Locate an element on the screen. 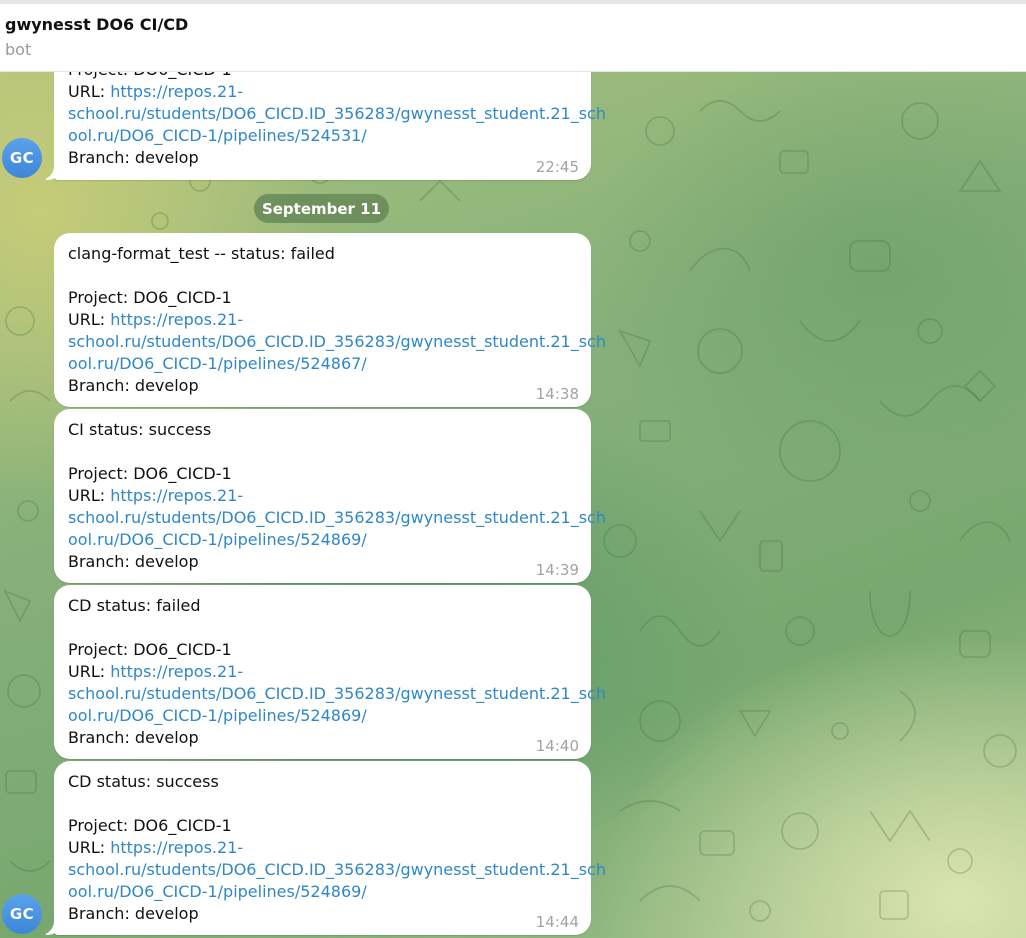 The width and height of the screenshot is (1026, 938). message-time: 14:38 is located at coordinates (557, 394).